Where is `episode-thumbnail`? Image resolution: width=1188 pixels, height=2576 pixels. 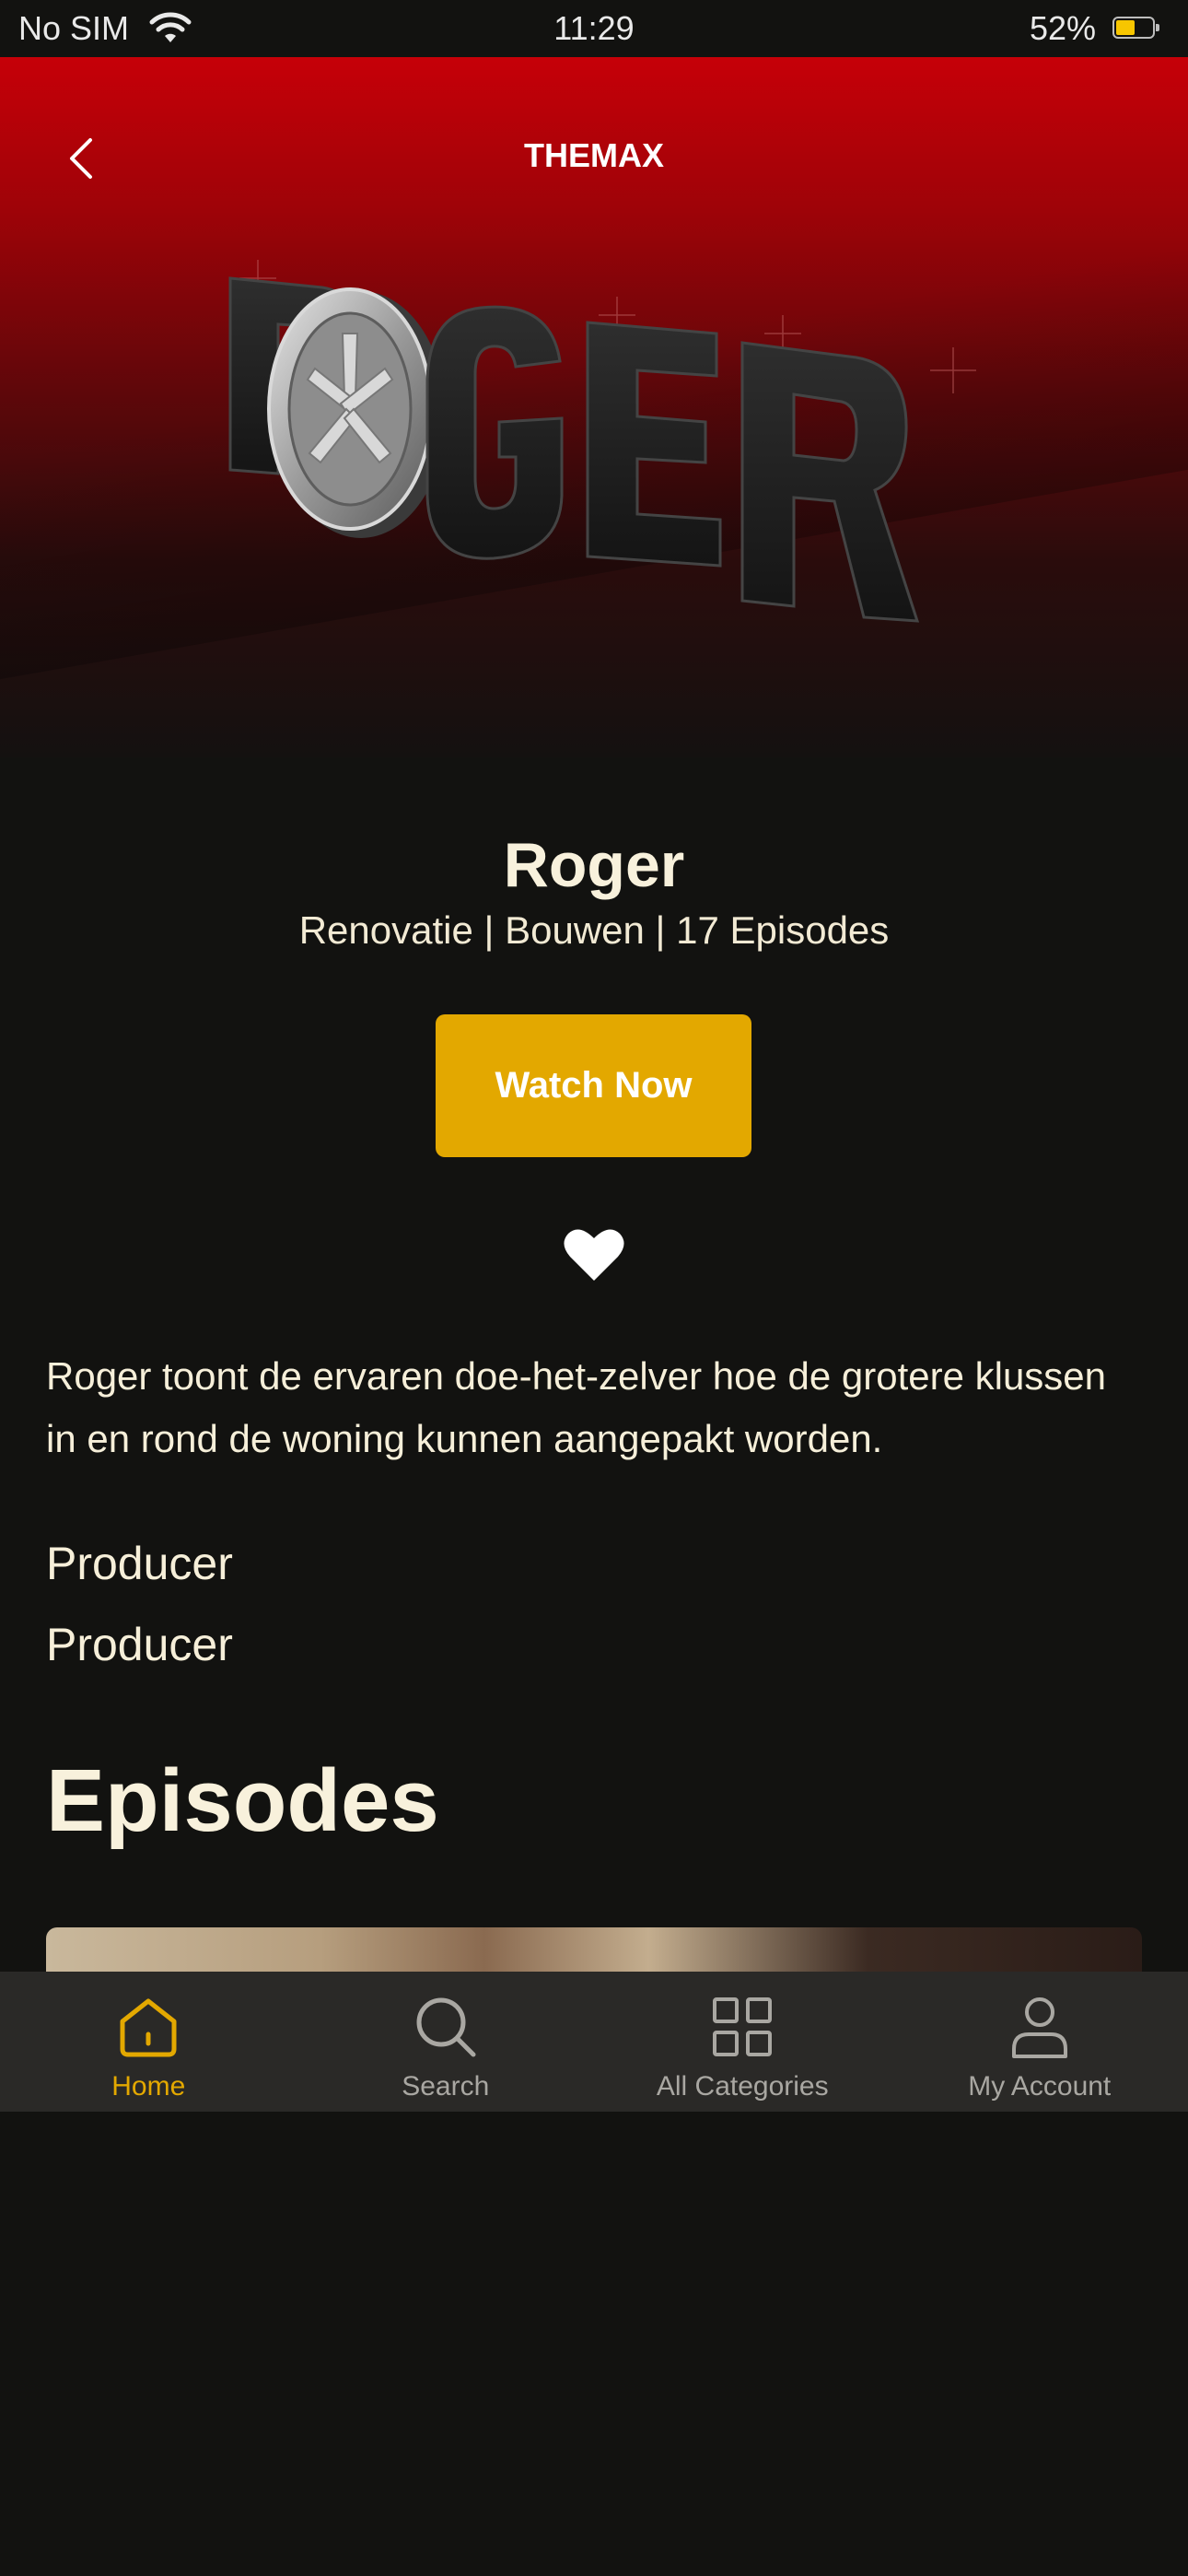
episode-thumbnail is located at coordinates (594, 1949).